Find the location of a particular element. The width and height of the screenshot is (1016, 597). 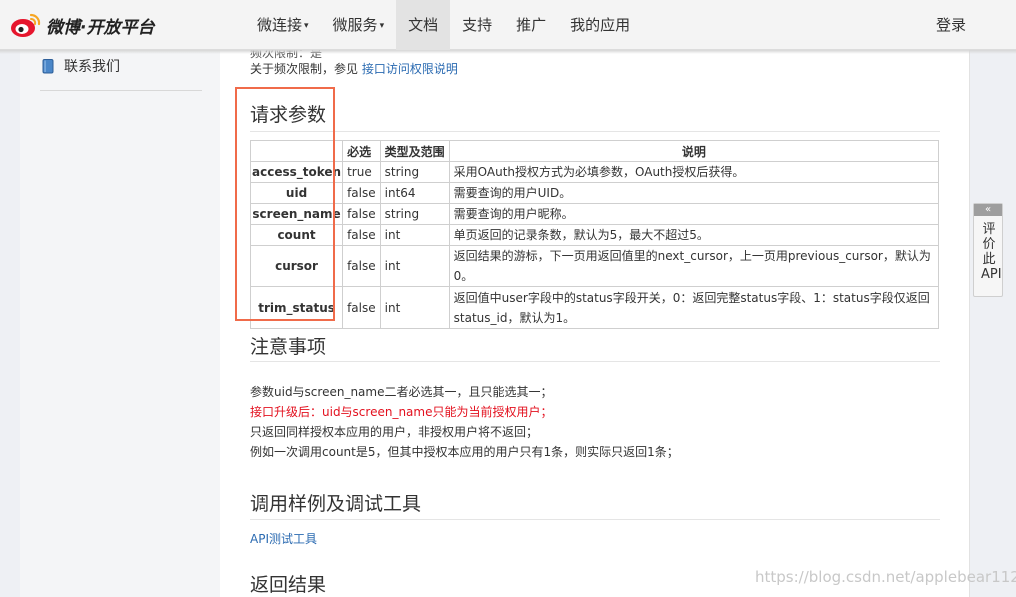

frequency-note: 关于频次限制，参见 接口访问权限说明 is located at coordinates (354, 68).